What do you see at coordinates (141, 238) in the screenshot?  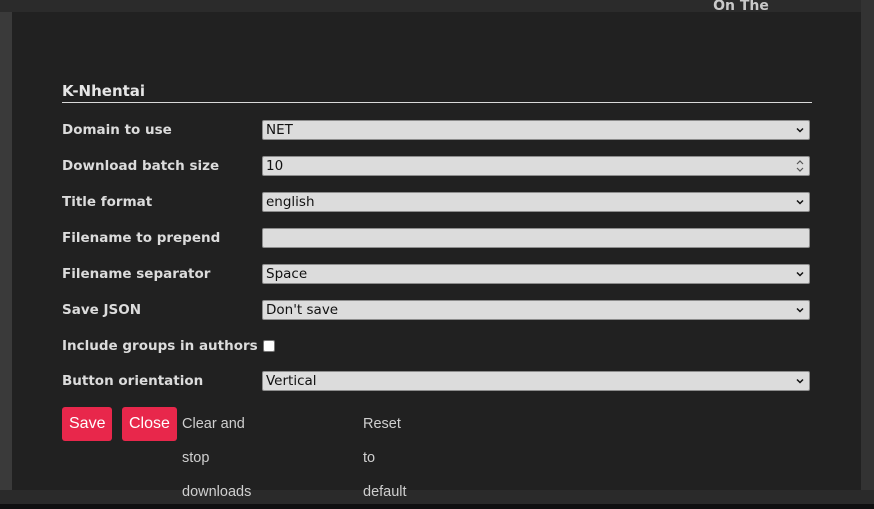 I see `filename-prepend-label: Filename to prepend` at bounding box center [141, 238].